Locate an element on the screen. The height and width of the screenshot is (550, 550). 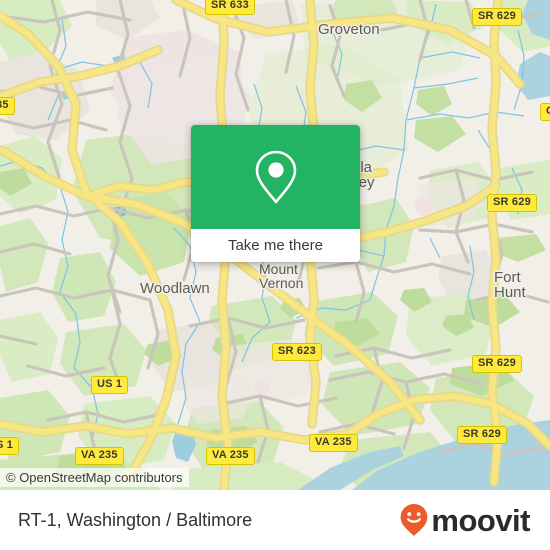
popup-pin-area is located at coordinates (275, 177).